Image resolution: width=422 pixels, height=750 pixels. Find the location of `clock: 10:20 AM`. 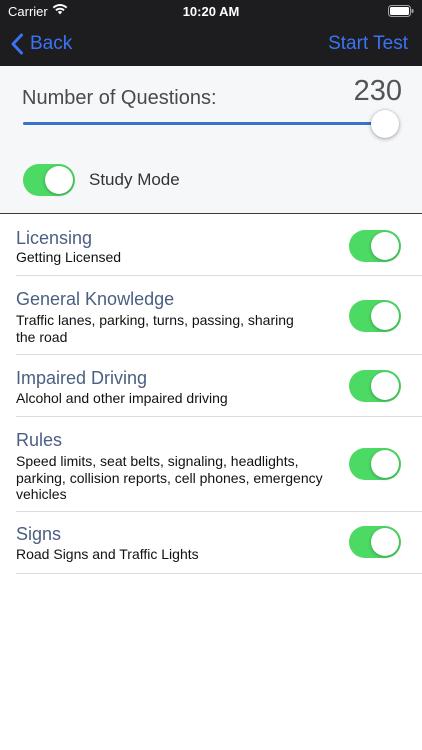

clock: 10:20 AM is located at coordinates (211, 11).